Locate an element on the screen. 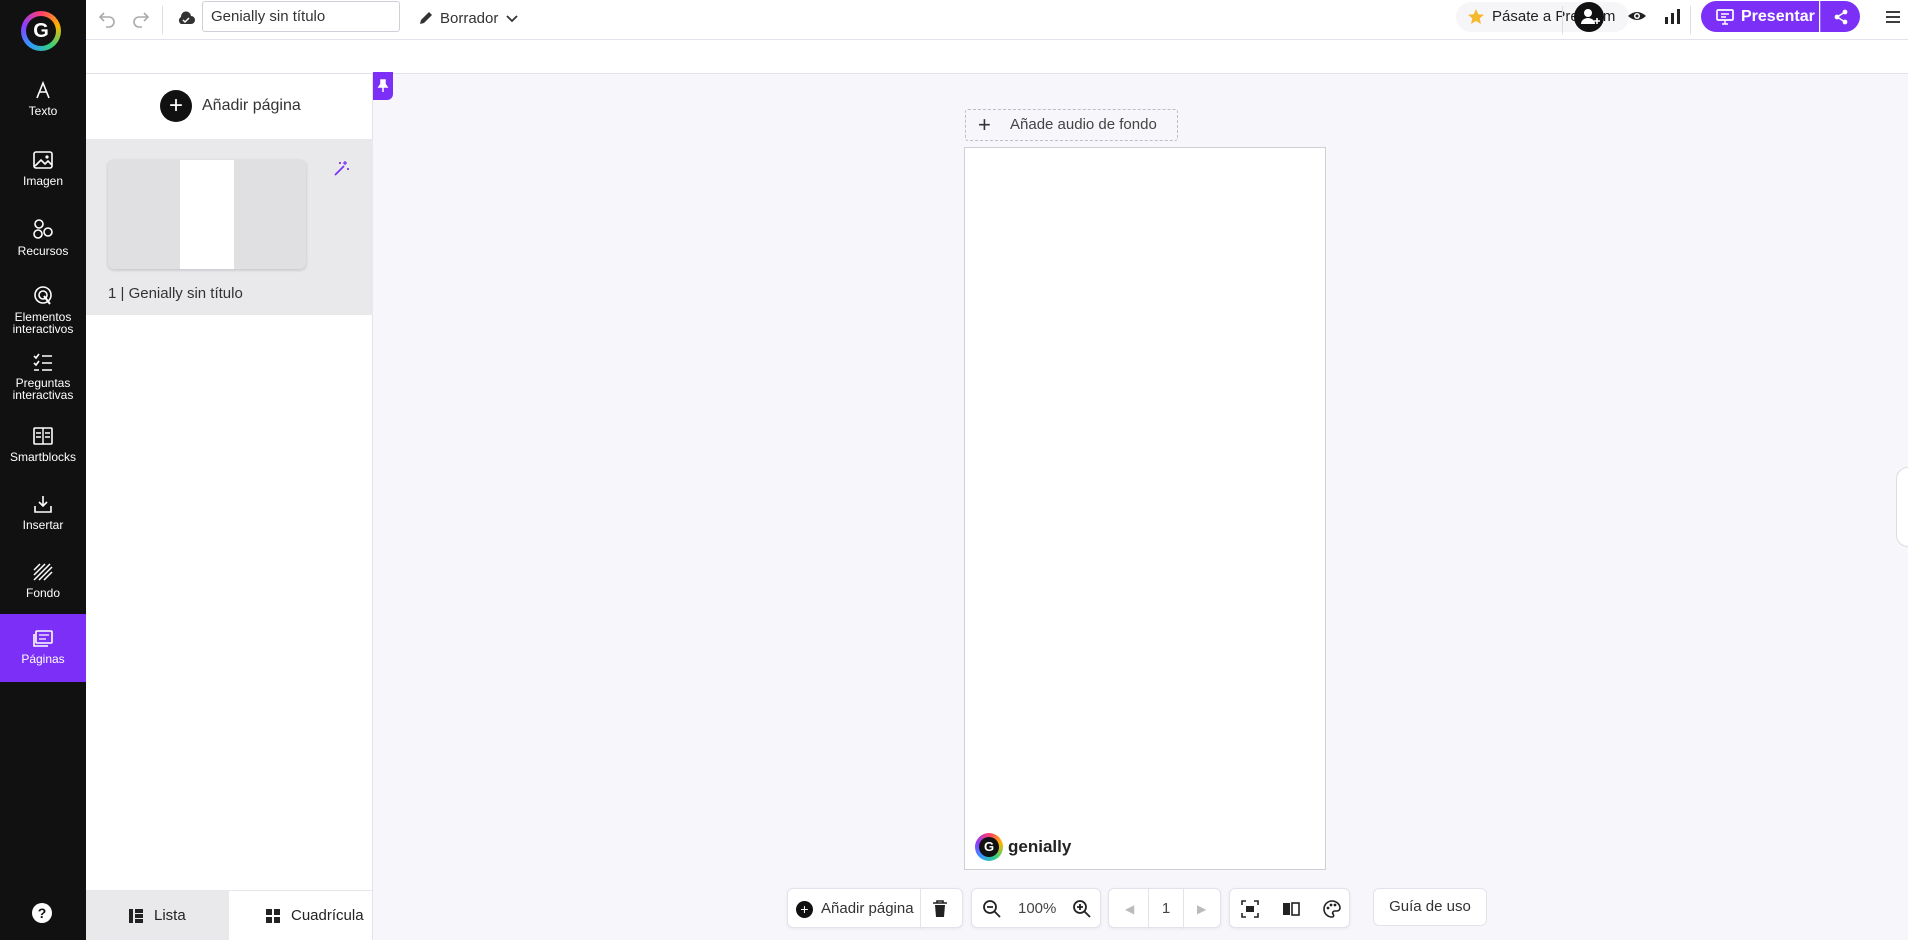 The height and width of the screenshot is (940, 1908). zoom-out-icon is located at coordinates (992, 909).